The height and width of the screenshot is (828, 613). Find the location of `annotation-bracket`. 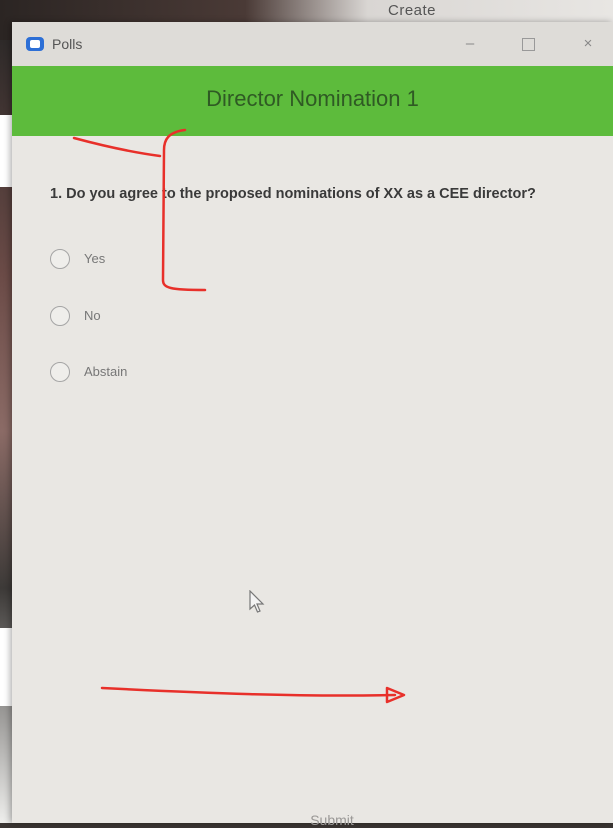

annotation-bracket is located at coordinates (184, 210).